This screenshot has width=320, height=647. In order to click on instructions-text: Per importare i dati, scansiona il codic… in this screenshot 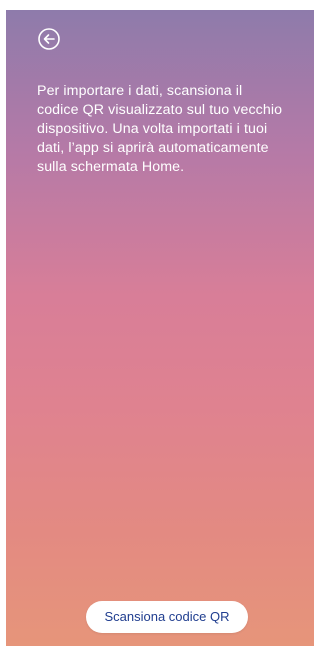, I will do `click(160, 129)`.